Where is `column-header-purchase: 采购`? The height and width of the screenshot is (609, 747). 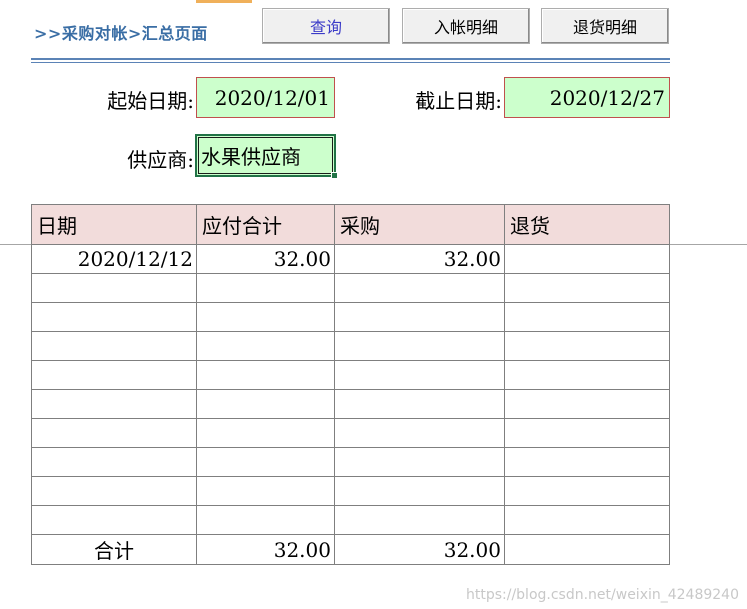
column-header-purchase: 采购 is located at coordinates (419, 224).